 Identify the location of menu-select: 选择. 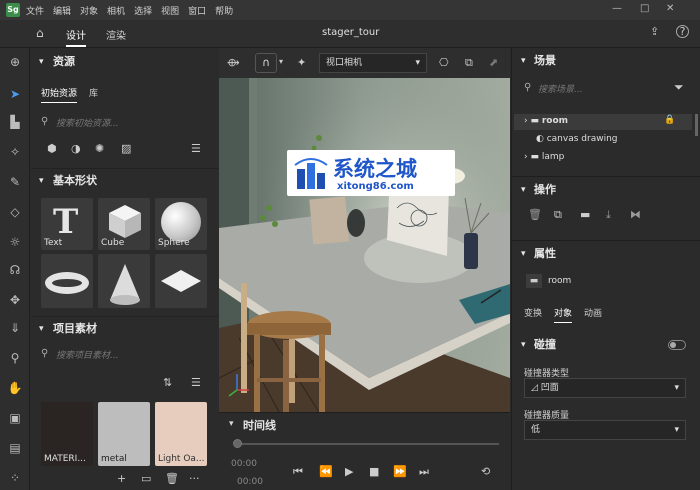
(143, 10).